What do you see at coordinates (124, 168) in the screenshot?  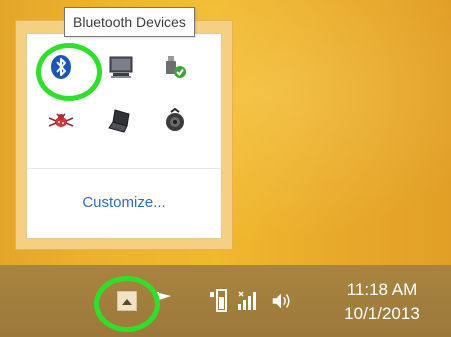 I see `panel-divider` at bounding box center [124, 168].